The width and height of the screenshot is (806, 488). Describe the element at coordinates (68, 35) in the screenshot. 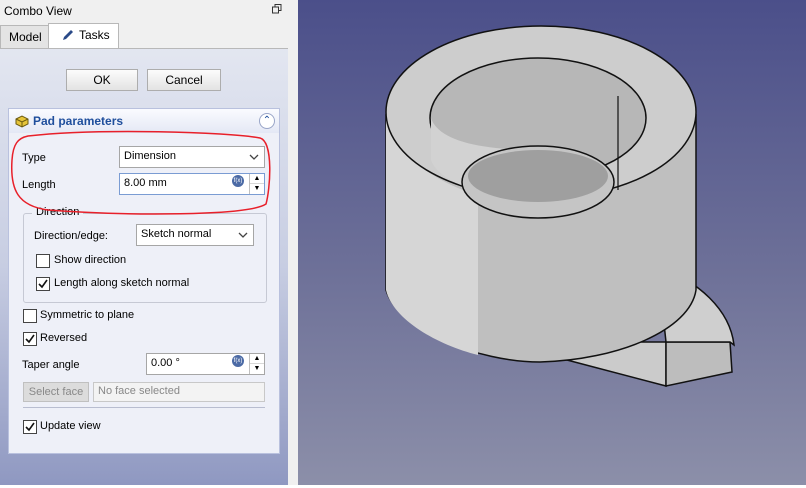

I see `pencil-icon` at that location.